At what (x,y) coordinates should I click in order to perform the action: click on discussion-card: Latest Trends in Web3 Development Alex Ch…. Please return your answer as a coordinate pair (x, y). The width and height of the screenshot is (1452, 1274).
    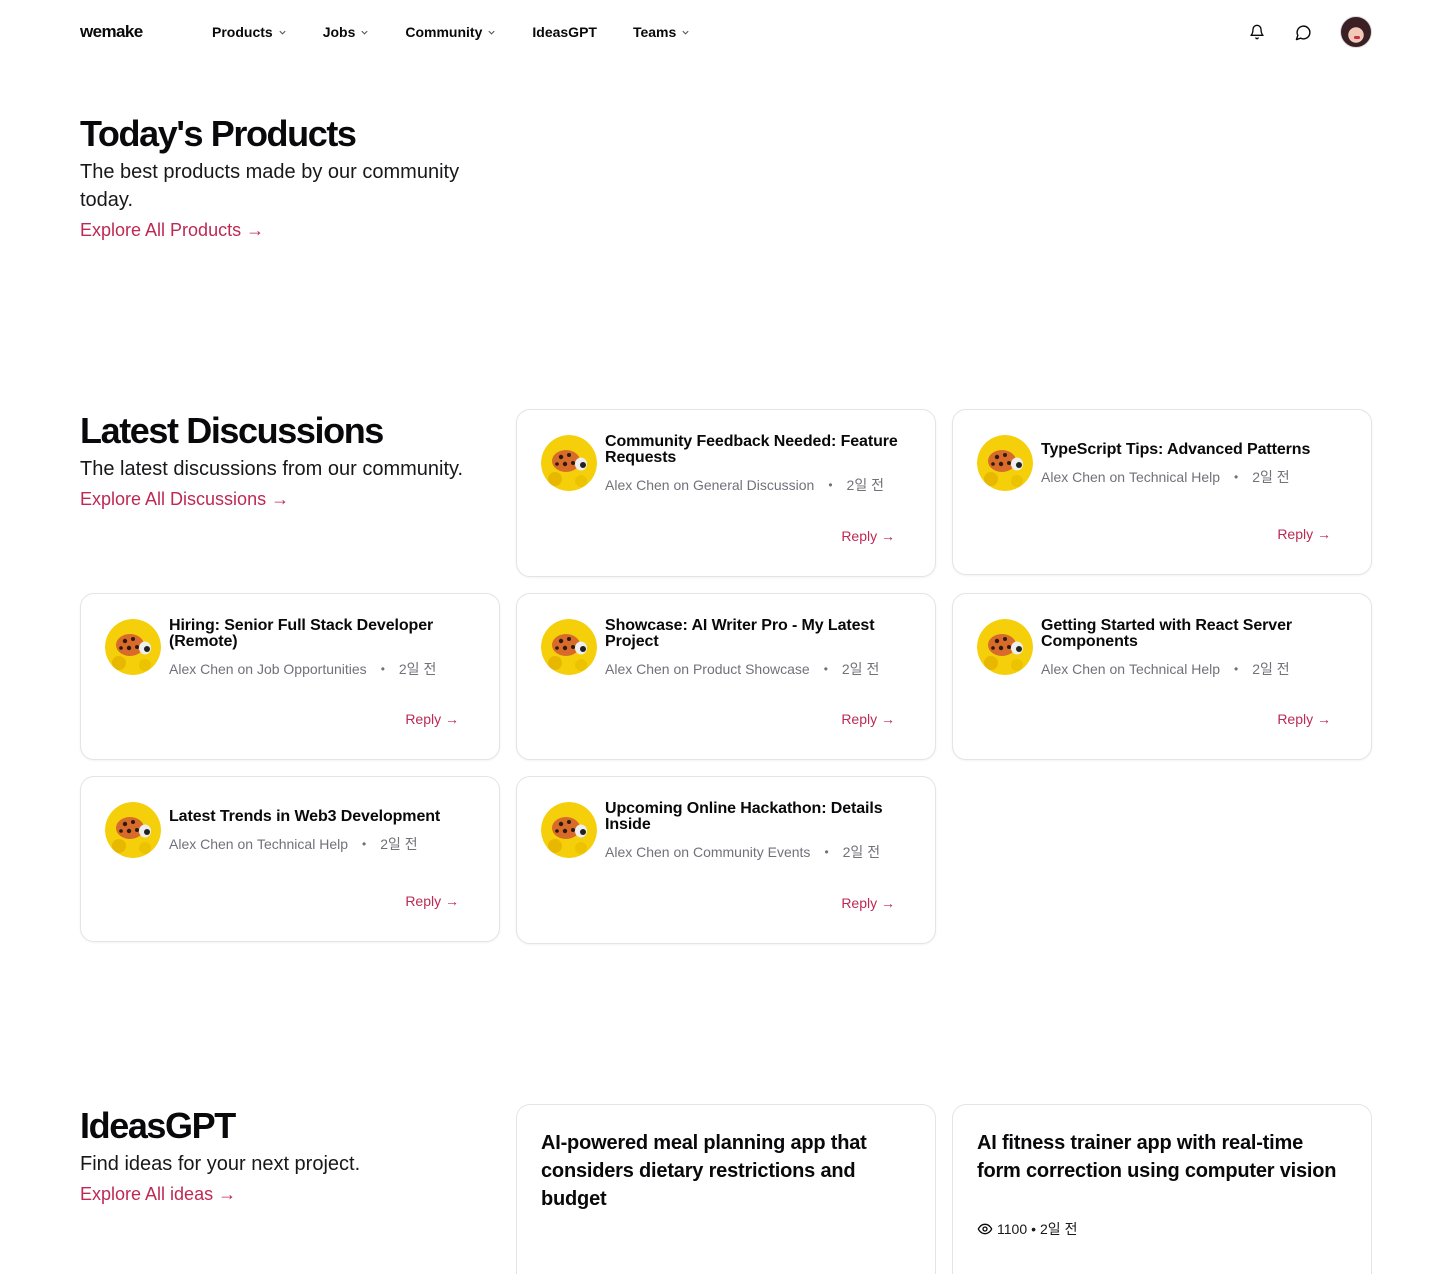
    Looking at the image, I should click on (290, 859).